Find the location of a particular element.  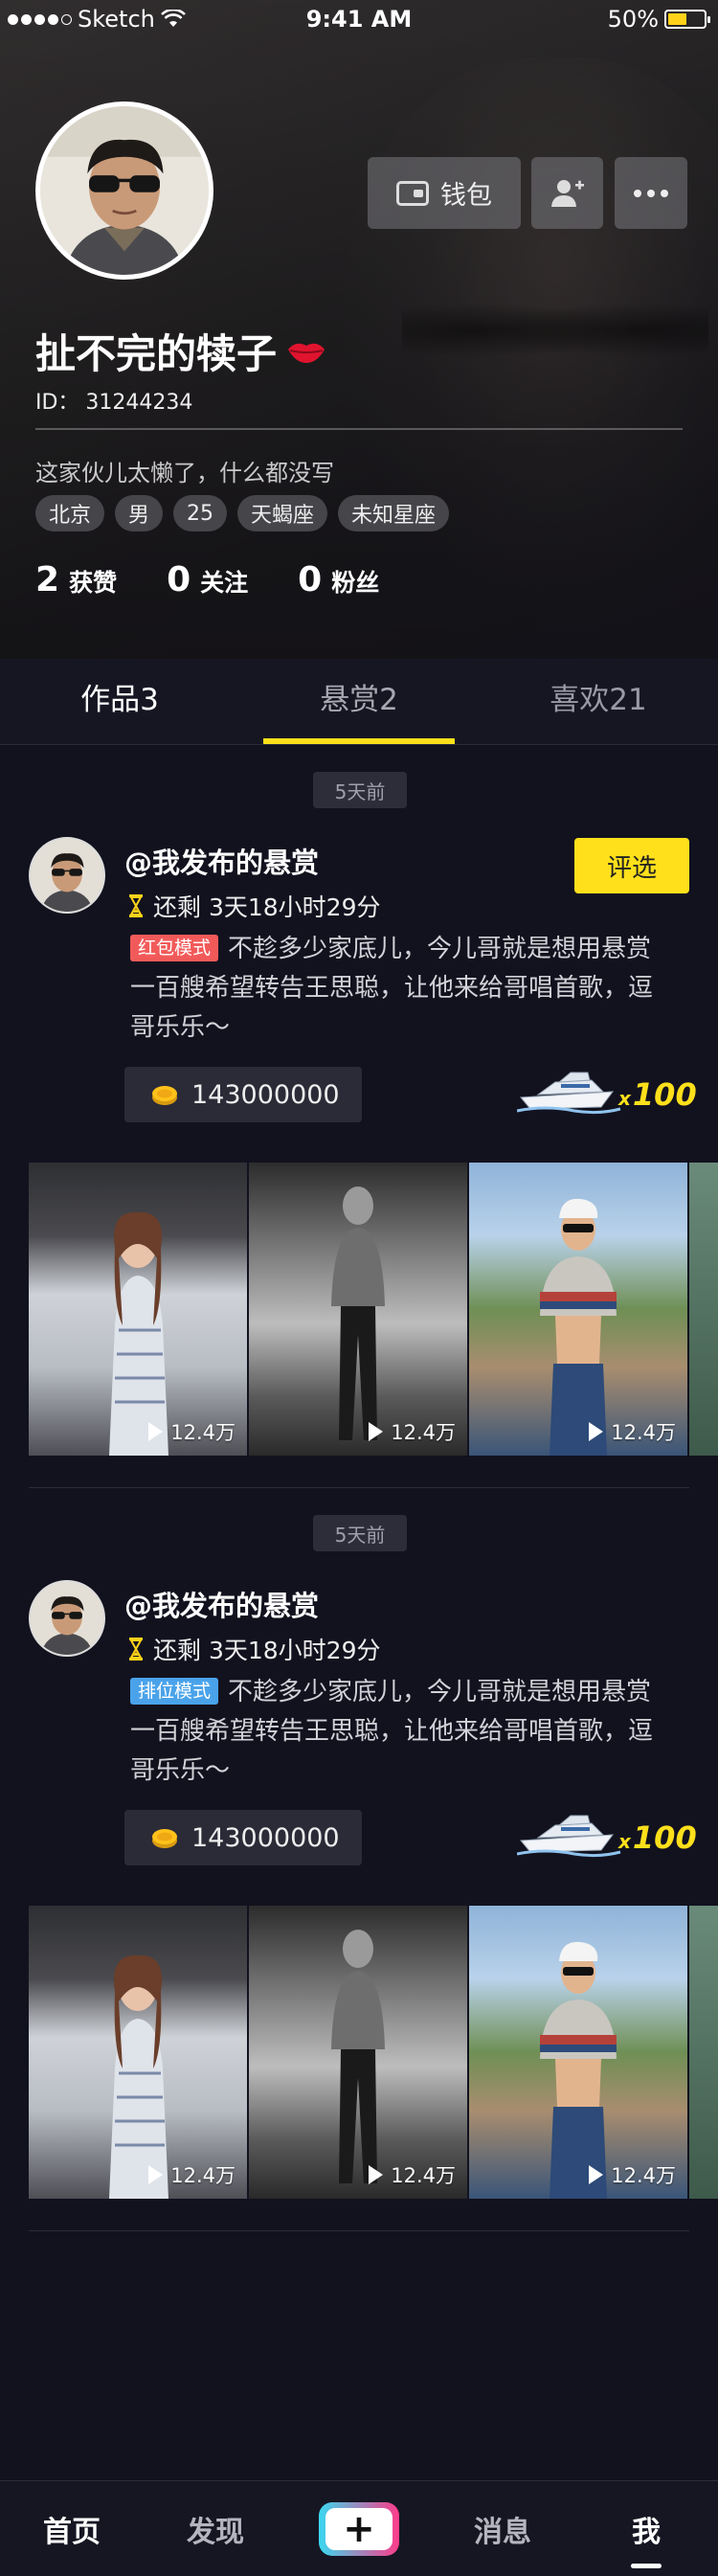

post-separator is located at coordinates (359, 2230).